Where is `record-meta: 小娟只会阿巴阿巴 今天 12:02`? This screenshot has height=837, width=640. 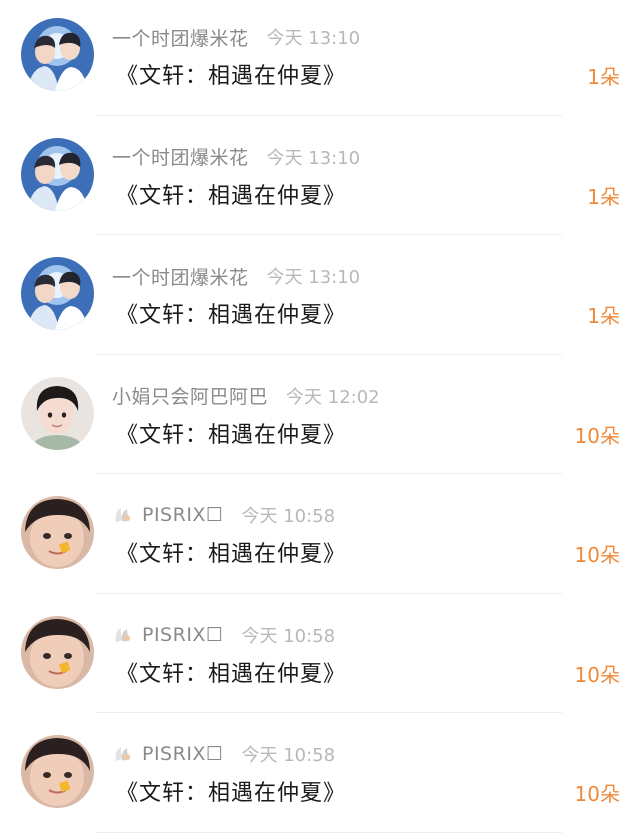
record-meta: 小娟只会阿巴阿巴 今天 12:02 is located at coordinates (246, 396).